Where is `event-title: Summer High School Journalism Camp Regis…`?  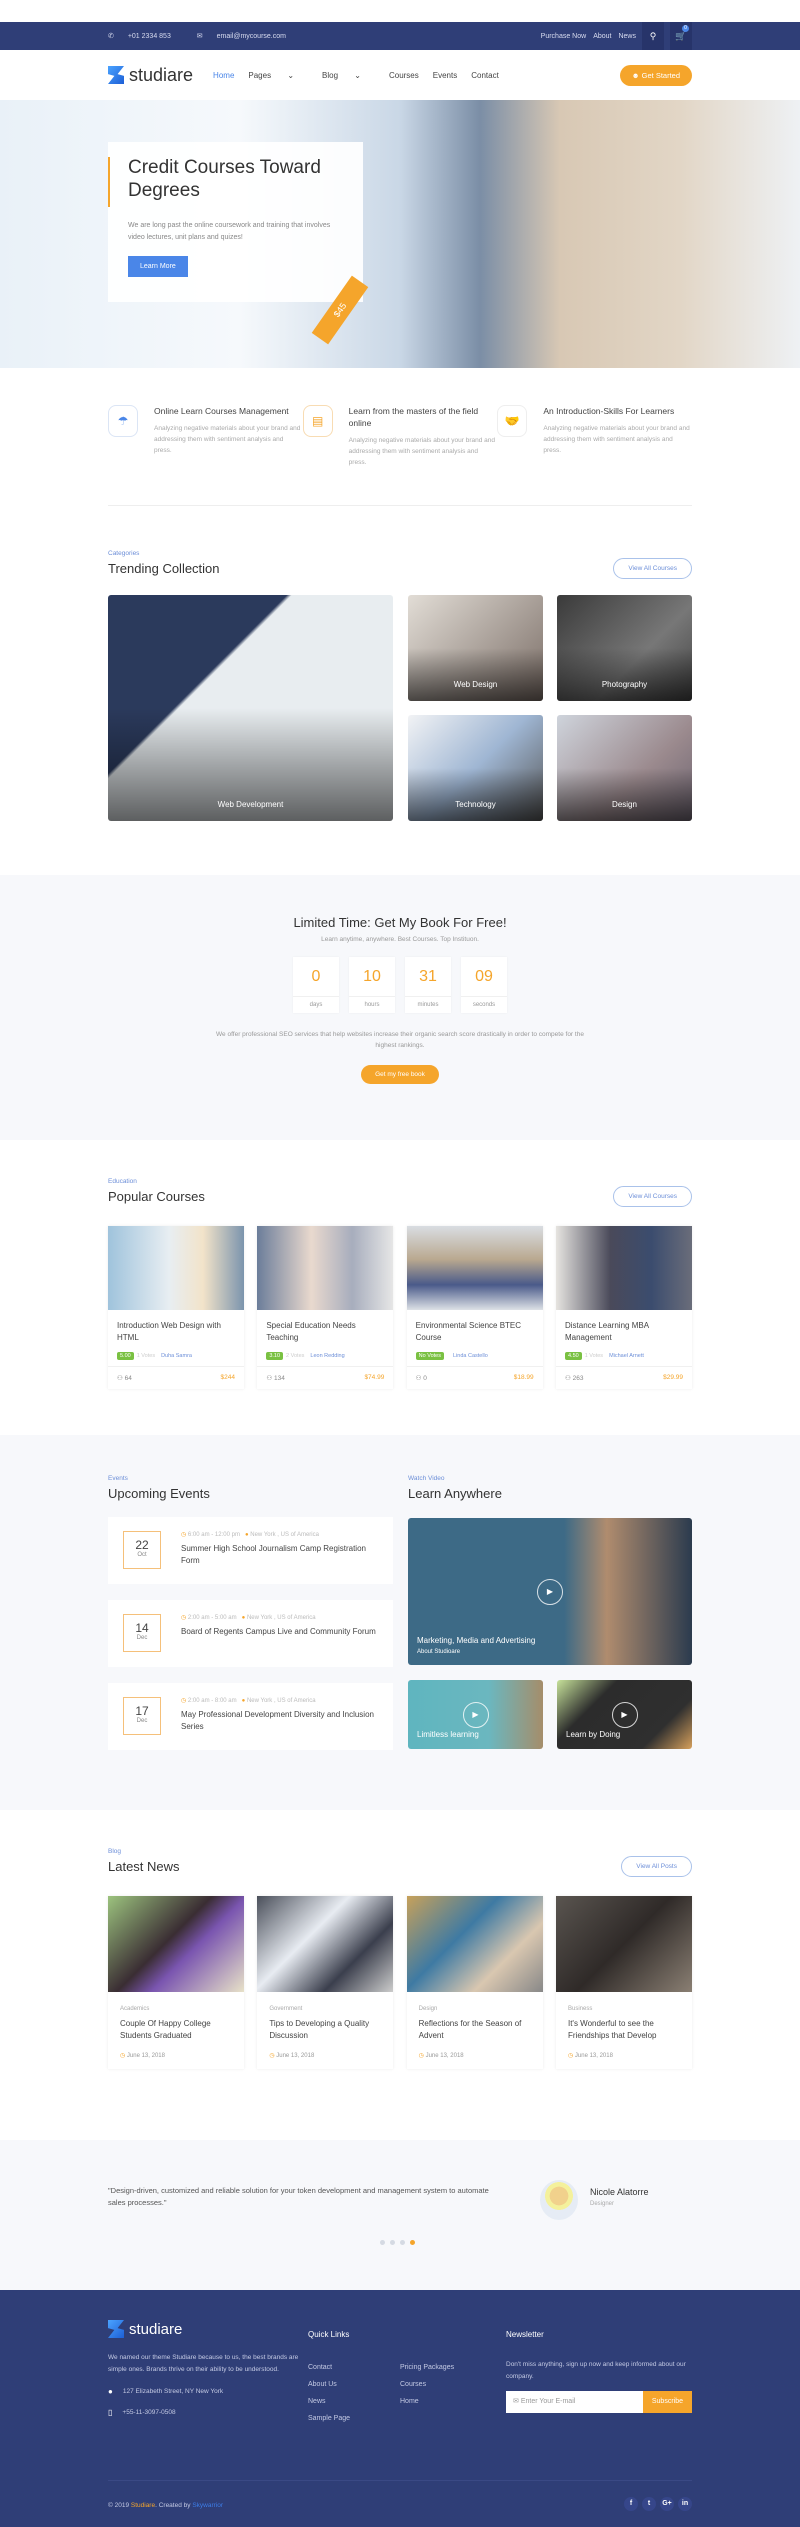
event-title: Summer High School Journalism Camp Regis… is located at coordinates (281, 1555).